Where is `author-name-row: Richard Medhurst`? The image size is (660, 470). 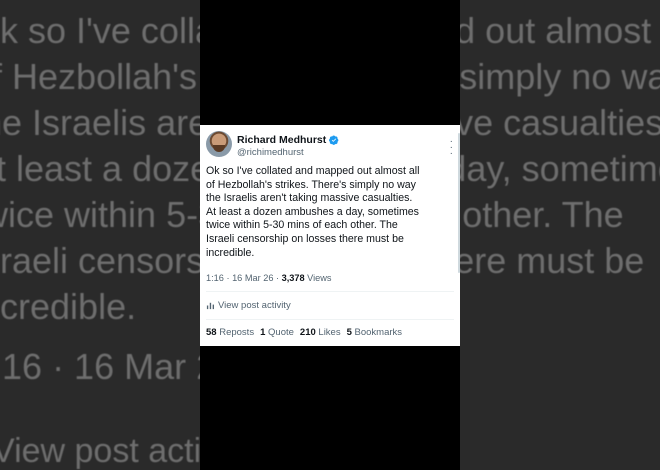
author-name-row: Richard Medhurst is located at coordinates (288, 140).